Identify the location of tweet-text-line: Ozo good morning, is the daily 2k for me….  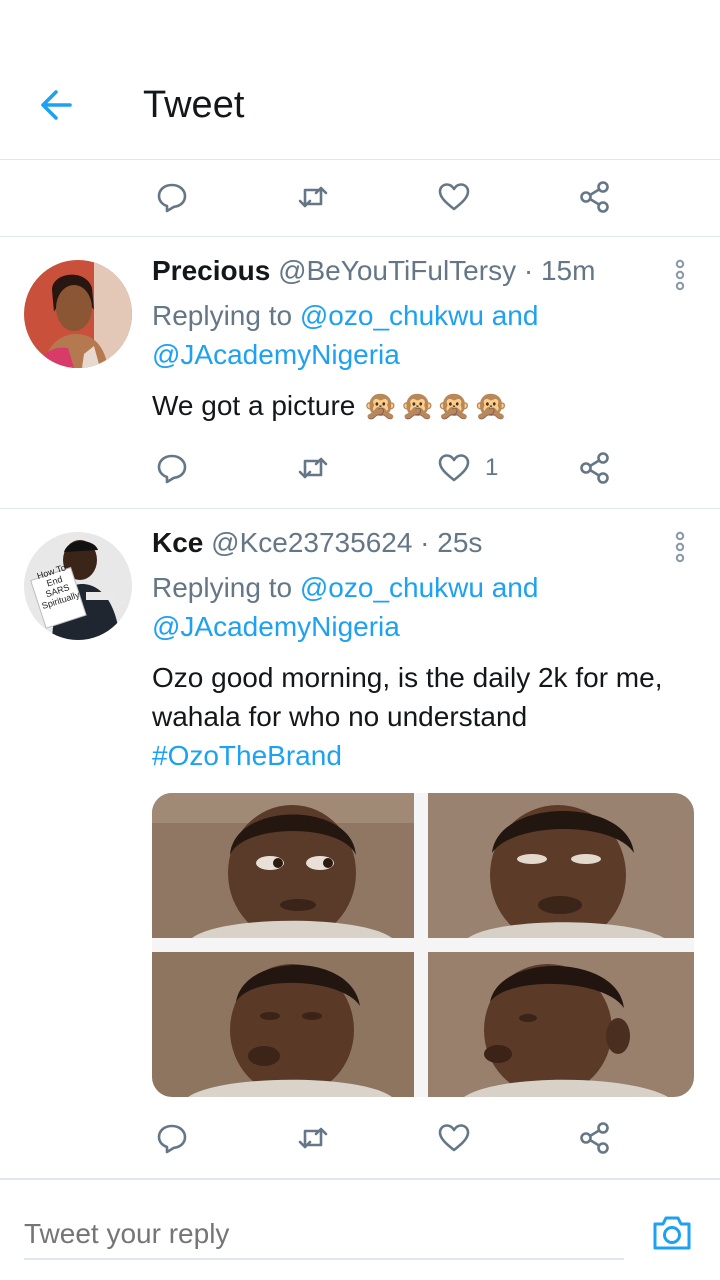
(407, 677).